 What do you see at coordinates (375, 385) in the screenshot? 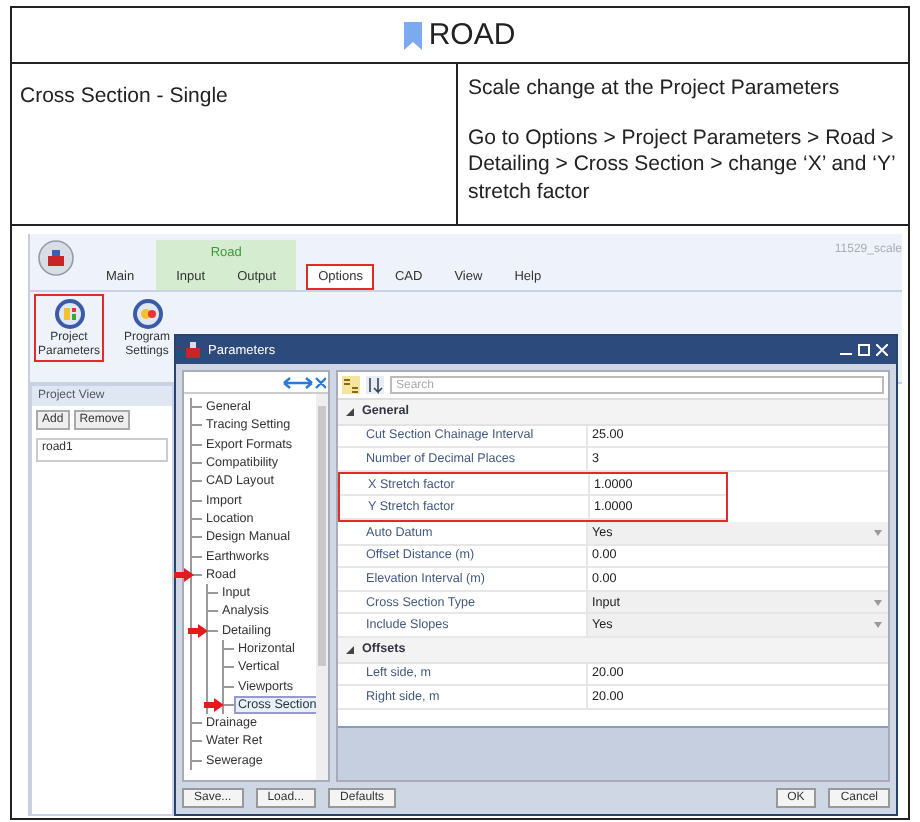
I see `sort-icon` at bounding box center [375, 385].